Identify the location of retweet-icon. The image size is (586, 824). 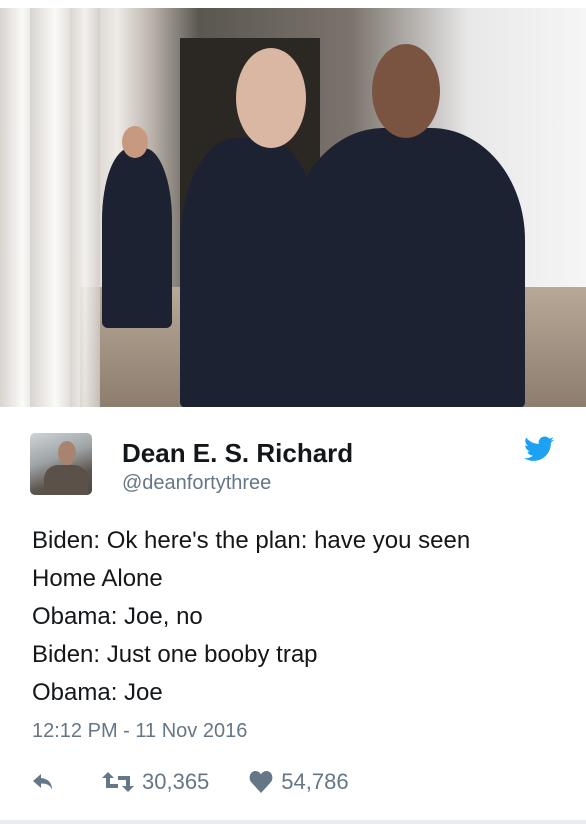
(118, 782).